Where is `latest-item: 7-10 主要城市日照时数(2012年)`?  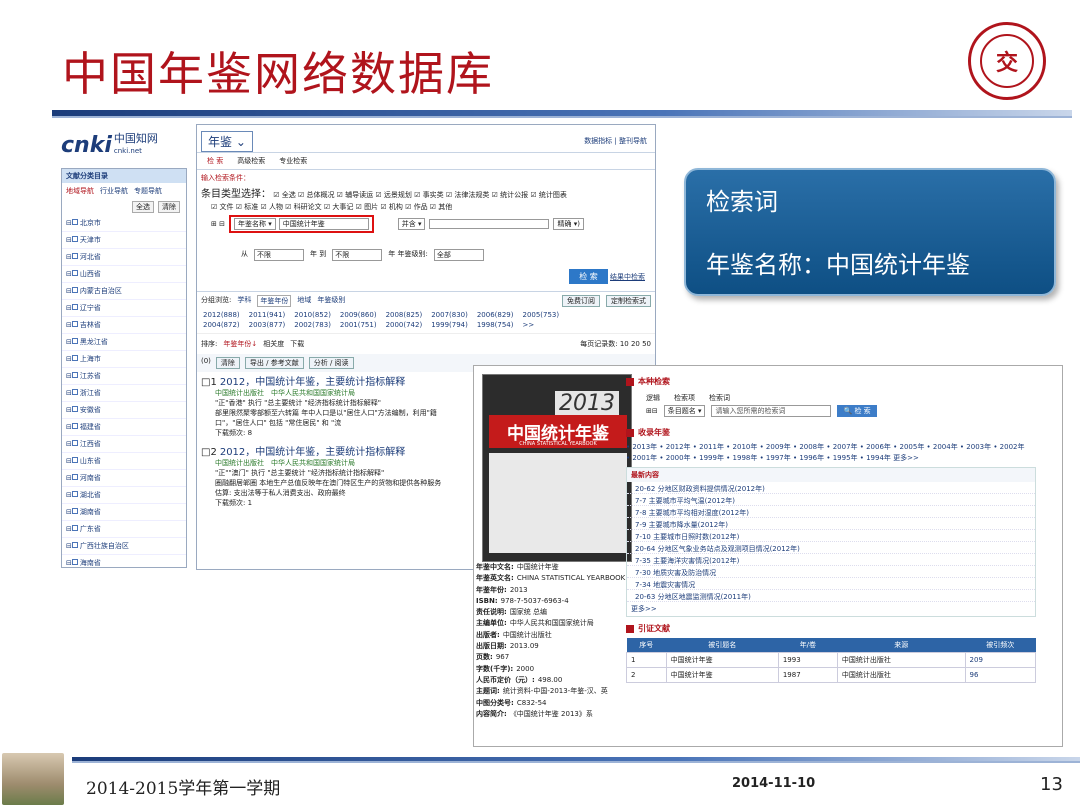 latest-item: 7-10 主要城市日照时数(2012年) is located at coordinates (831, 536).